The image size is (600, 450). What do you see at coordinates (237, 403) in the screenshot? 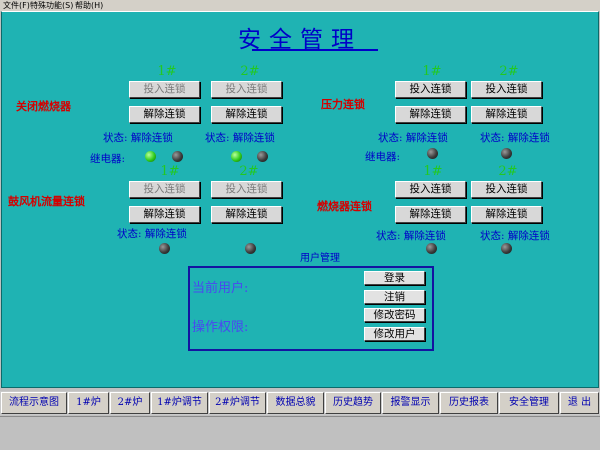
I see `nav-furnace-2-adjust: 2#炉调节` at bounding box center [237, 403].